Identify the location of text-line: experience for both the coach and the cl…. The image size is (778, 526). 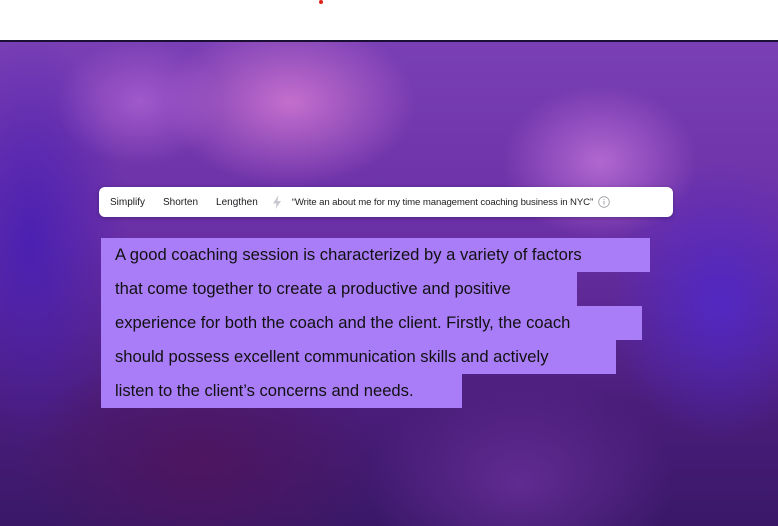
(371, 323).